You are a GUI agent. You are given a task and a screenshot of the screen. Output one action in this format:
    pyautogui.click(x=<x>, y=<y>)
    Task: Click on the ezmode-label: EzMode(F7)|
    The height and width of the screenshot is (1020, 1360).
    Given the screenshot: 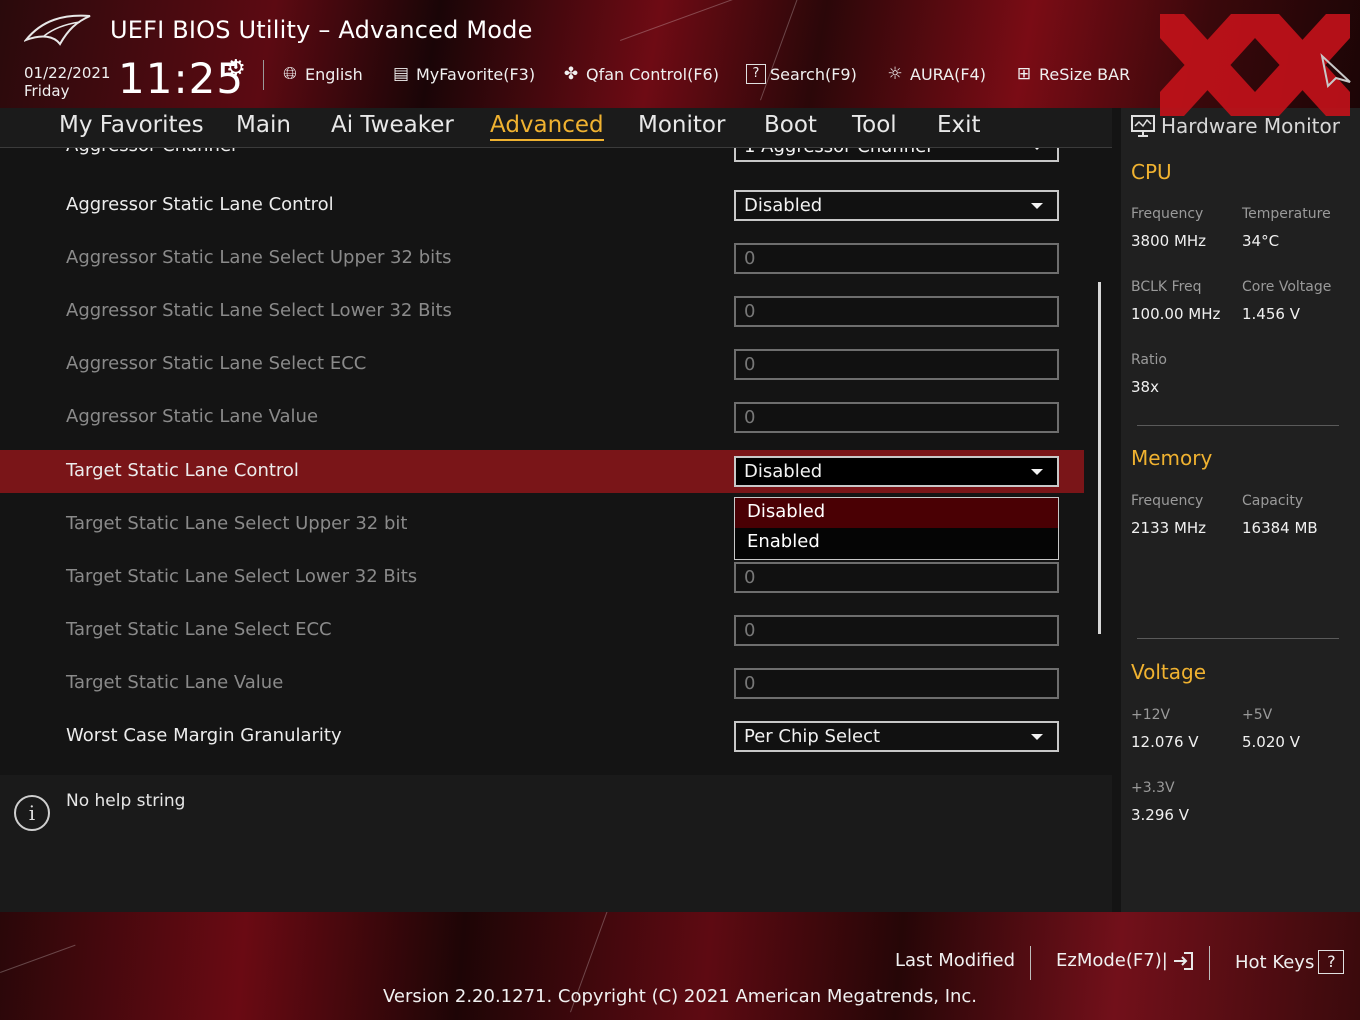 What is the action you would take?
    pyautogui.click(x=1112, y=960)
    